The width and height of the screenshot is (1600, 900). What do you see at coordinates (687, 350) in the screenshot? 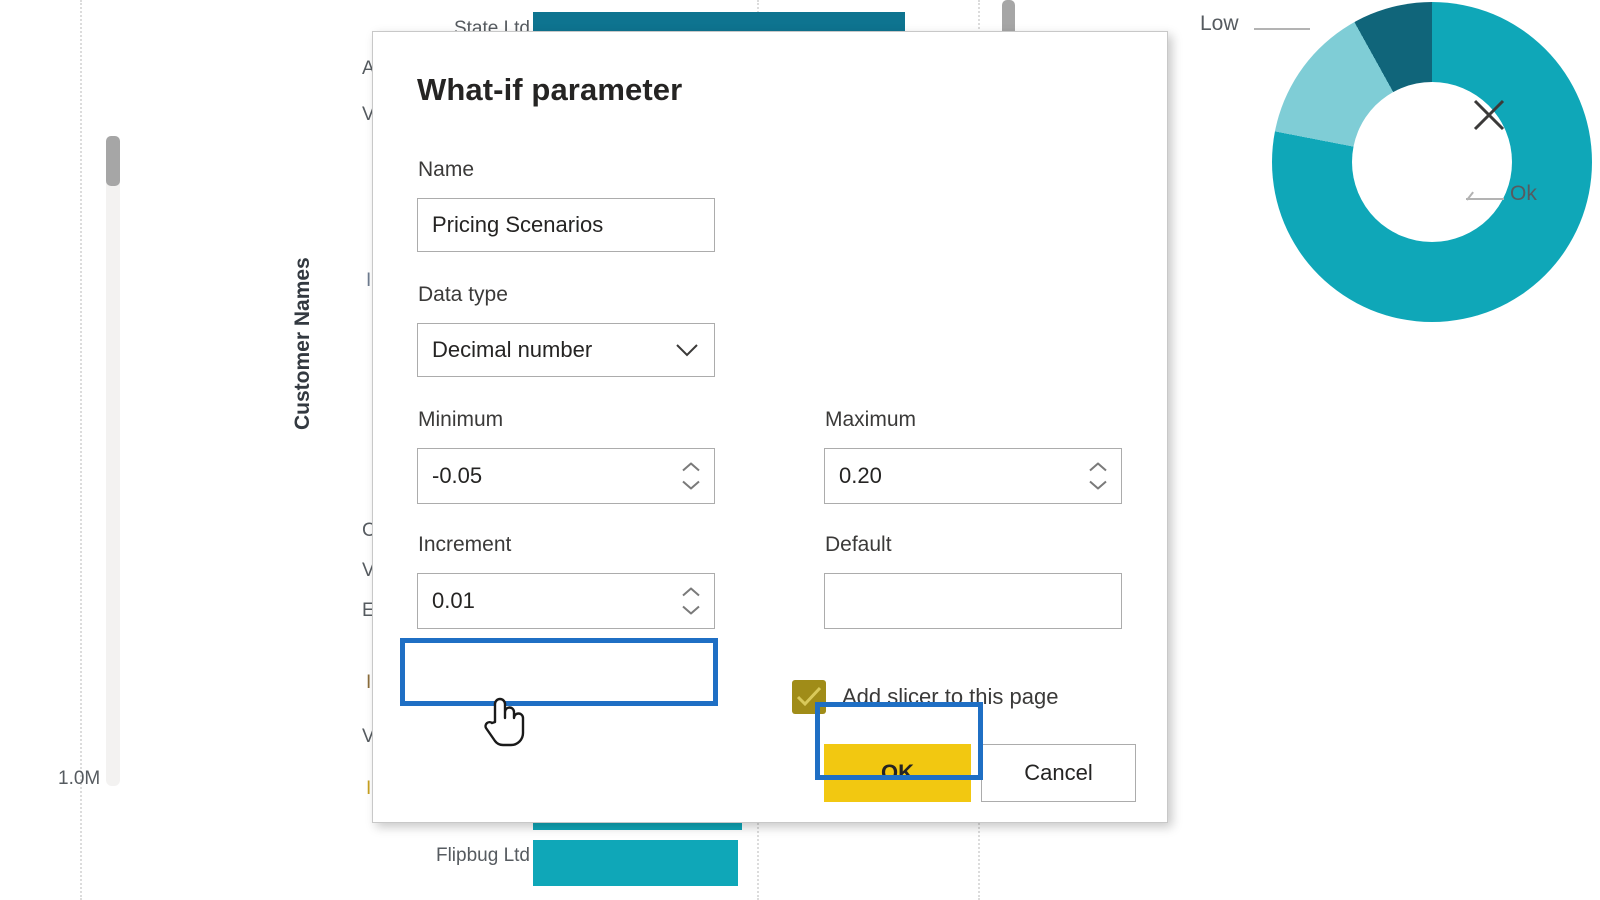
I see `chevron-down-icon` at bounding box center [687, 350].